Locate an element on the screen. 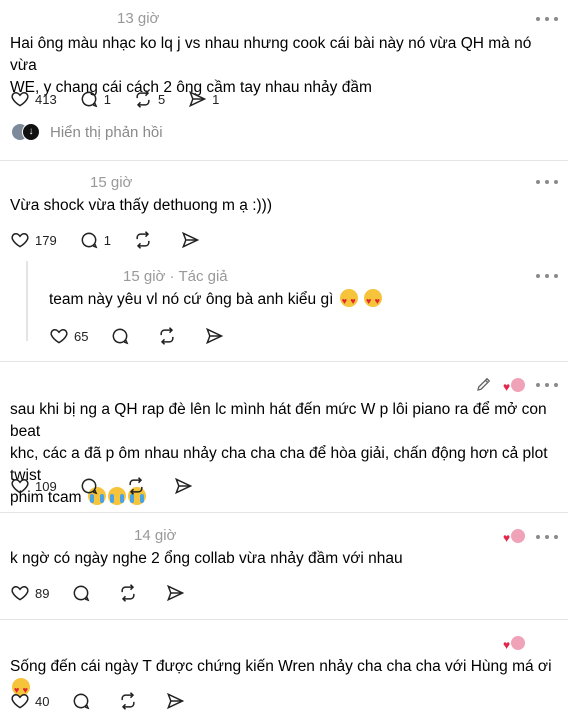 Image resolution: width=568 pixels, height=713 pixels. like-count: 40 is located at coordinates (42, 701).